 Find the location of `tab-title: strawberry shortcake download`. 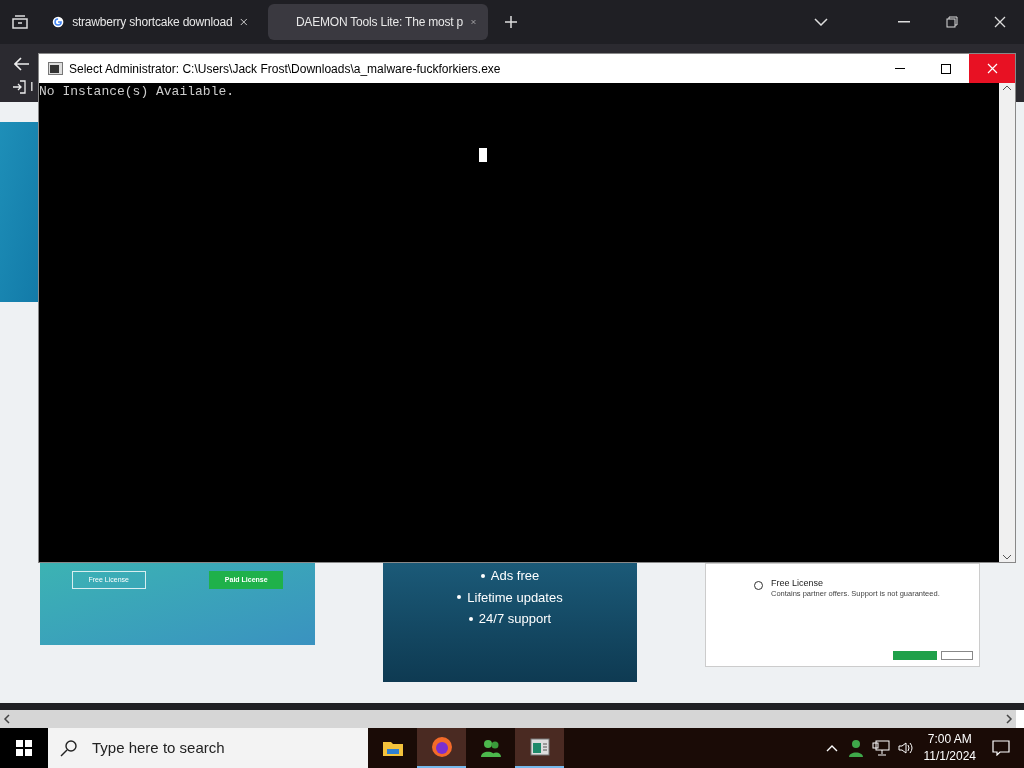

tab-title: strawberry shortcake download is located at coordinates (152, 22).